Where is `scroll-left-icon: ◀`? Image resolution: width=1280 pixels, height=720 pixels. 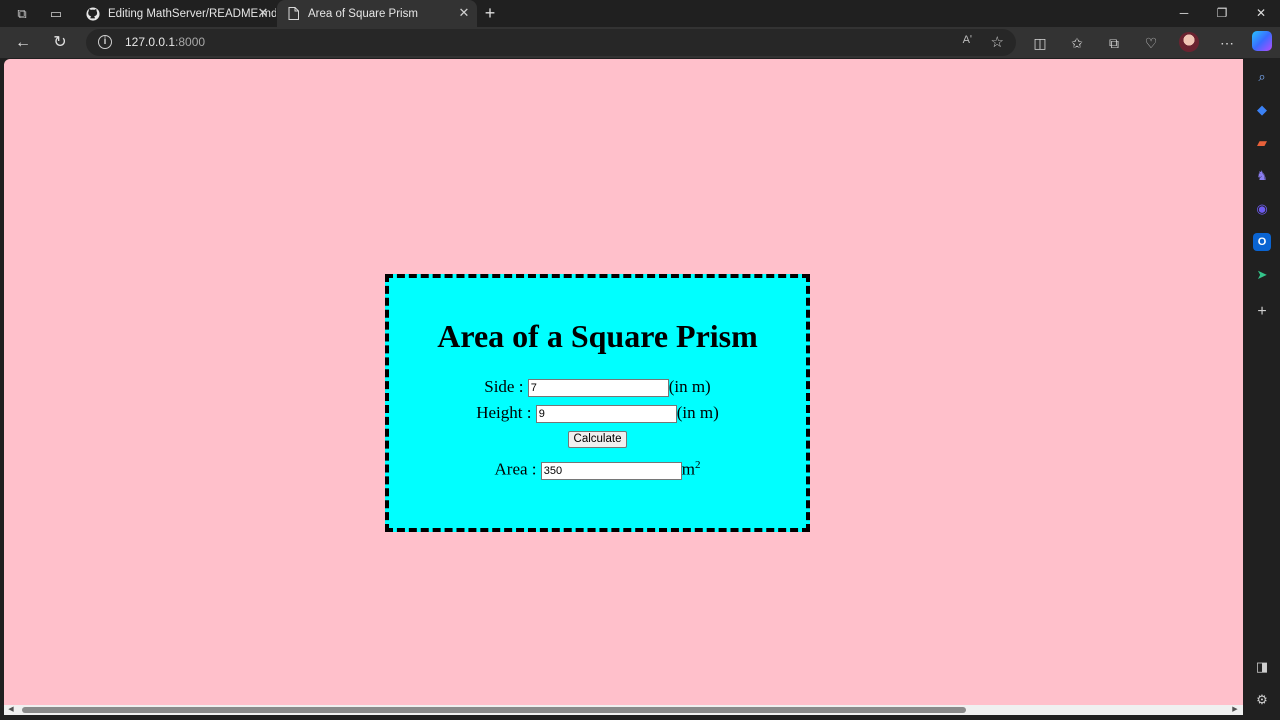 scroll-left-icon: ◀ is located at coordinates (11, 710).